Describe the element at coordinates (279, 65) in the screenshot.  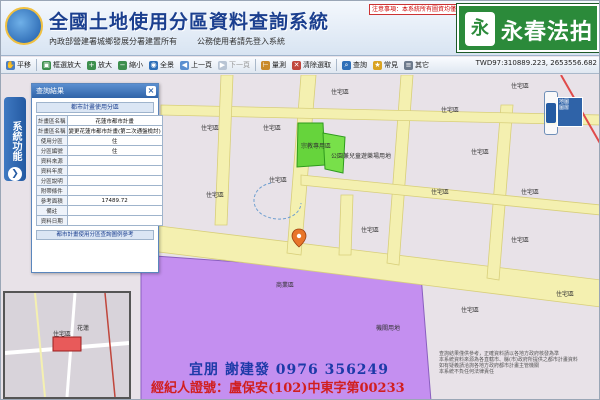
I see `measure-label: 量測` at that location.